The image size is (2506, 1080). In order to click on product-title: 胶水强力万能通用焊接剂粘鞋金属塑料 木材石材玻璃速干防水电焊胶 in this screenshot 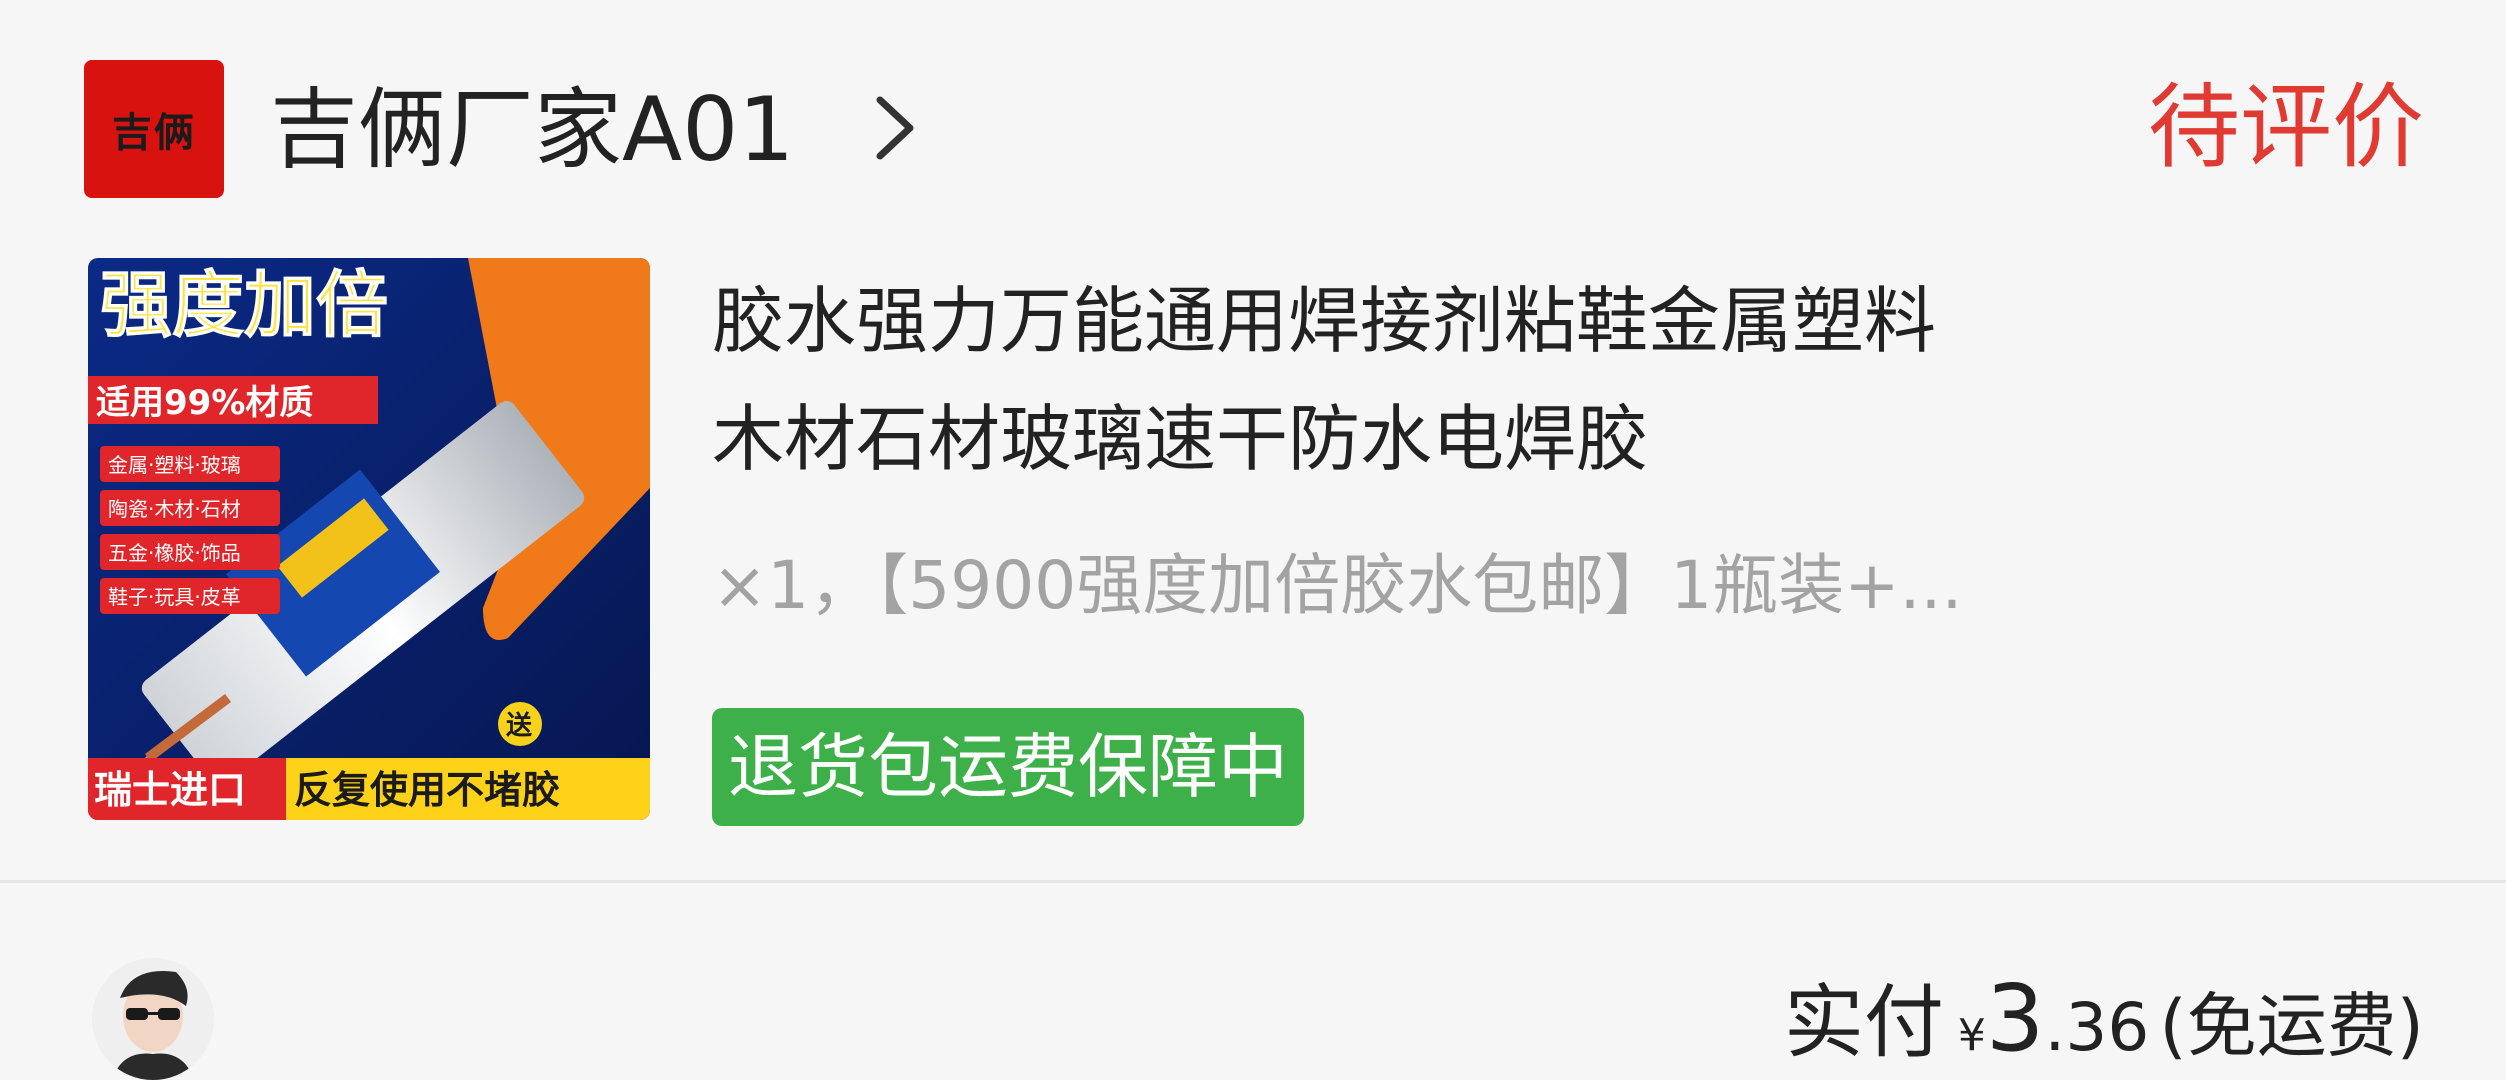, I will do `click(1547, 380)`.